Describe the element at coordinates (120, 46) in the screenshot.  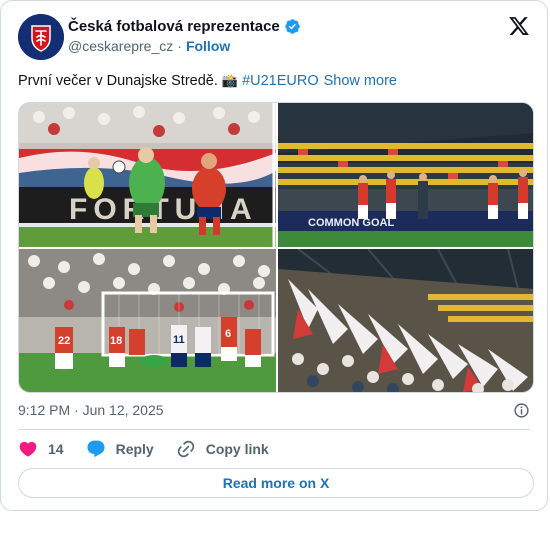
I see `account-handle: @ceskarepre_cz` at that location.